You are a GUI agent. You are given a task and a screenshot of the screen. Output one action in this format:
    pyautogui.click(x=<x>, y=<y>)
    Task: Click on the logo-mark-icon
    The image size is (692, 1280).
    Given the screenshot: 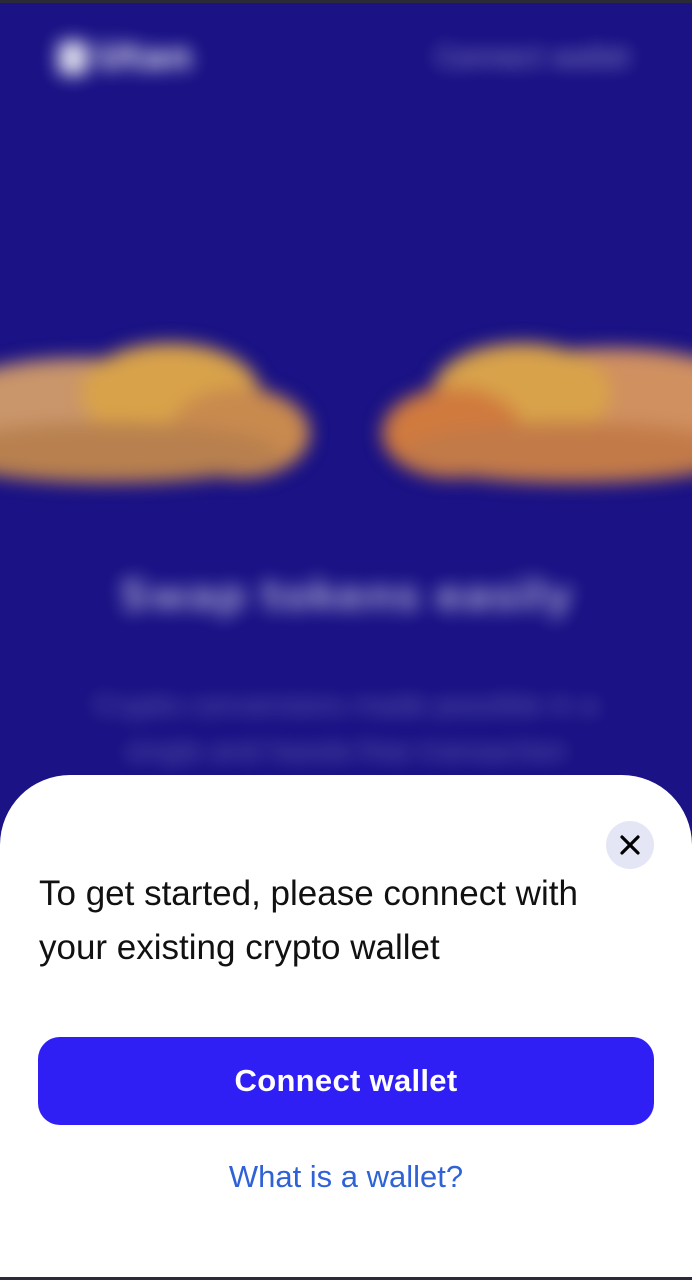 What is the action you would take?
    pyautogui.click(x=73, y=57)
    